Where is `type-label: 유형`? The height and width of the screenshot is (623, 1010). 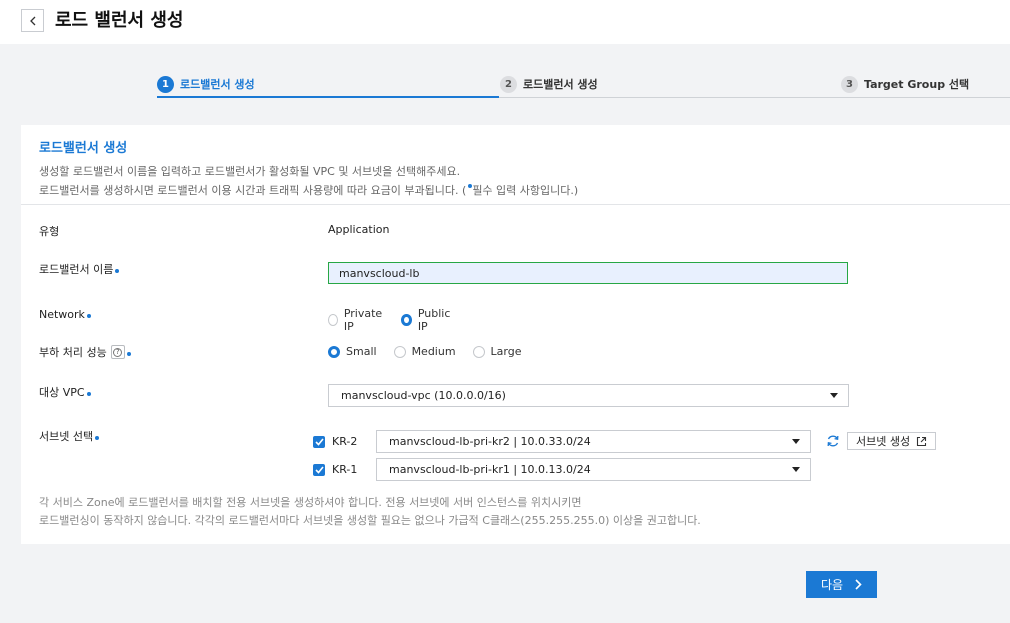 type-label: 유형 is located at coordinates (49, 231).